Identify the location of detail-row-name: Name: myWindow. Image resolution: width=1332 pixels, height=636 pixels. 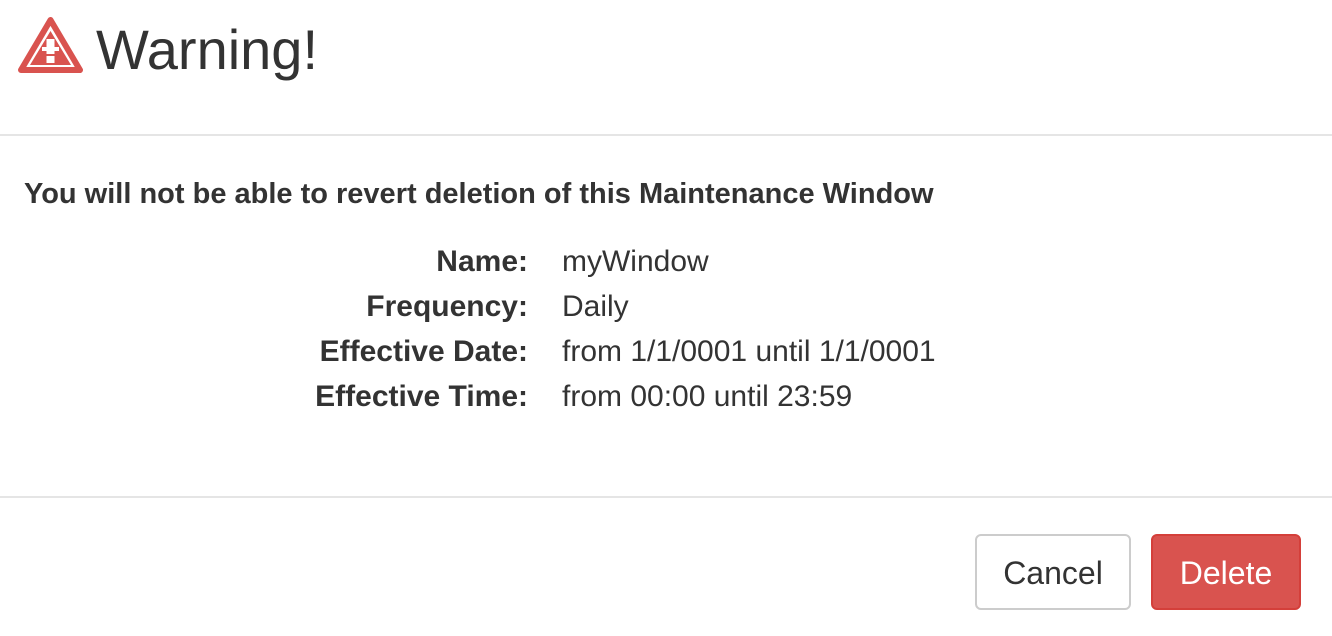
(666, 261).